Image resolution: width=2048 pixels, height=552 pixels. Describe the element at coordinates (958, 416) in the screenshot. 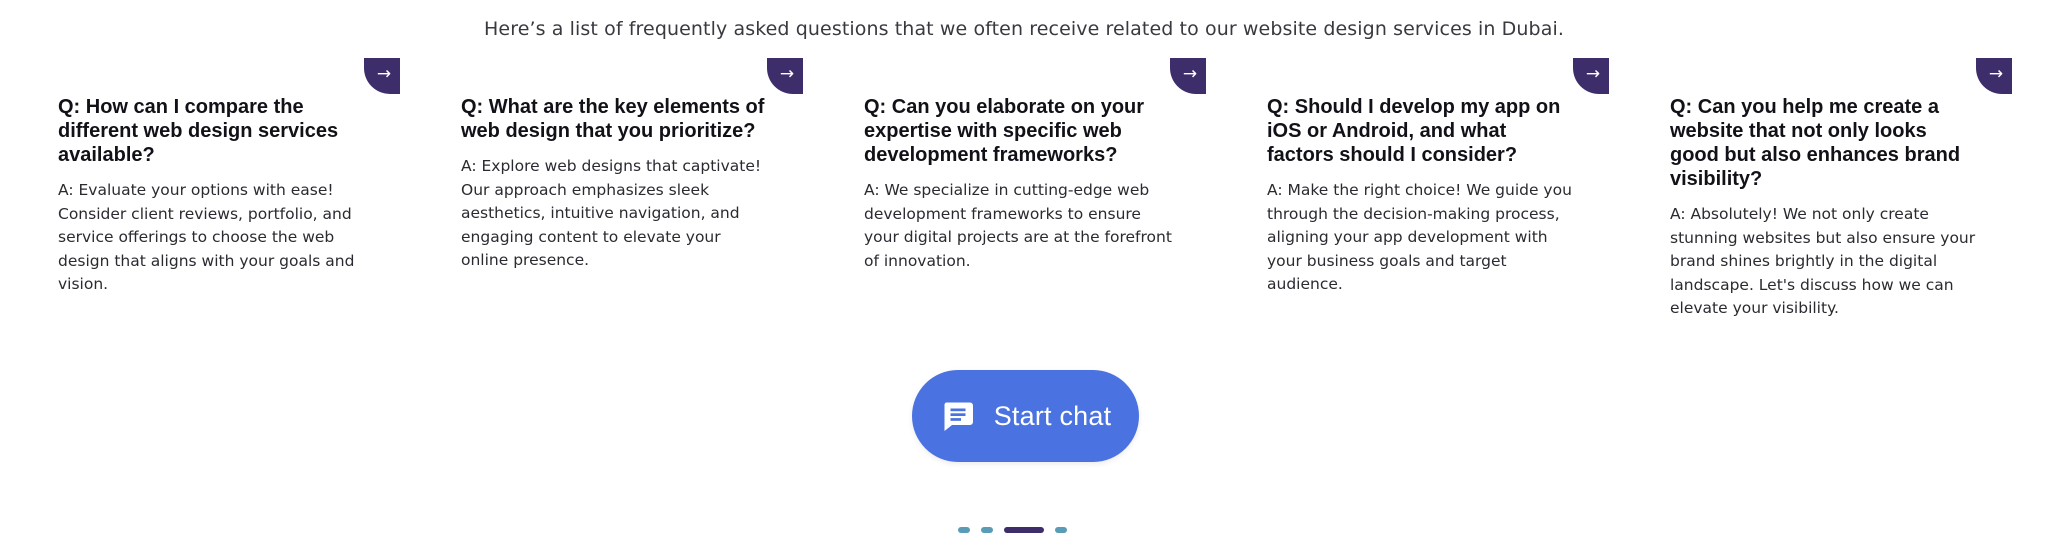

I see `chat-bubble-icon` at that location.